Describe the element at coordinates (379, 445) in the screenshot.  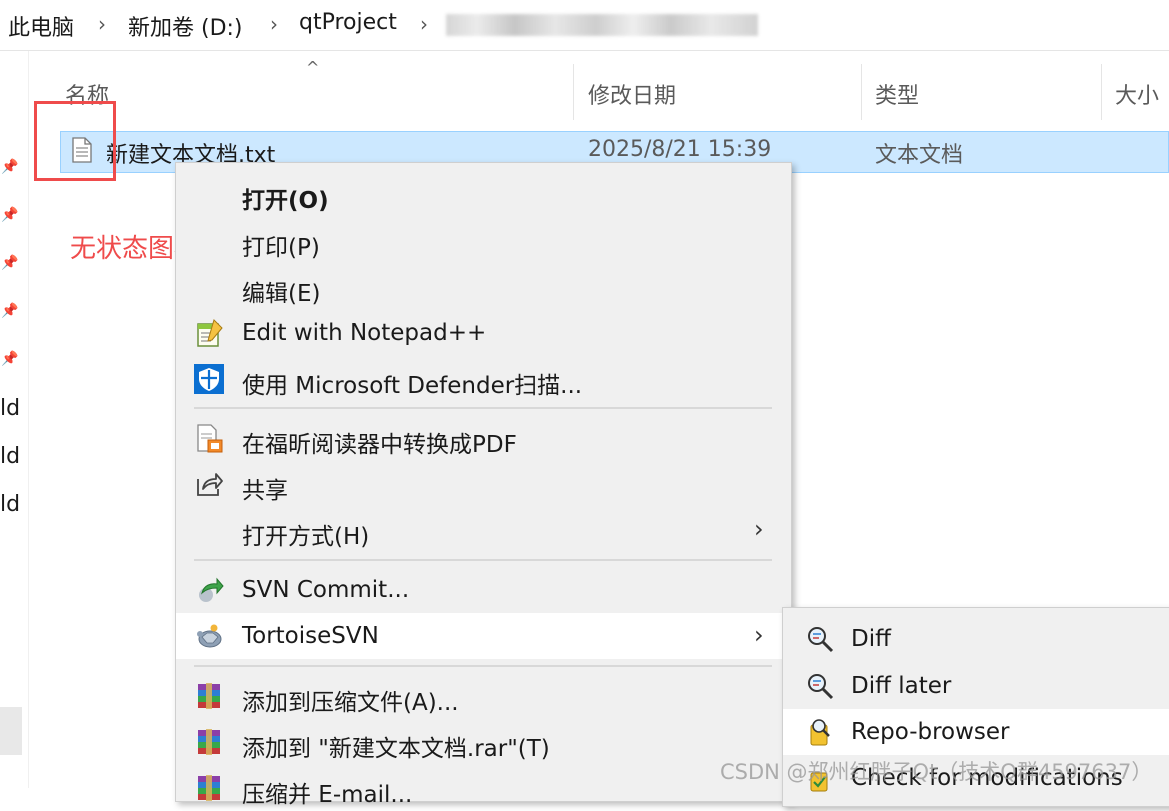
I see `menu-item-label: 在福昕阅读器中转换成PDF` at that location.